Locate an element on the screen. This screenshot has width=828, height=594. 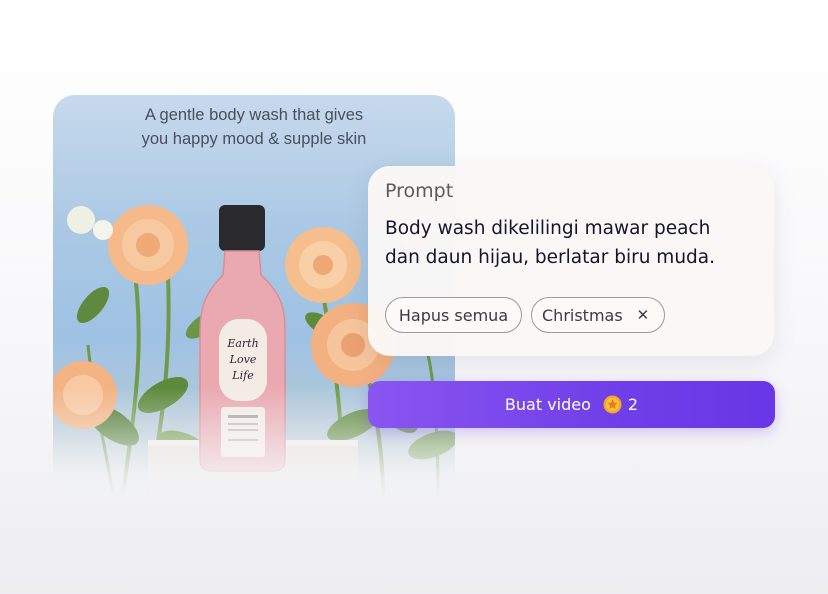
svg-text: Love is located at coordinates (243, 359).